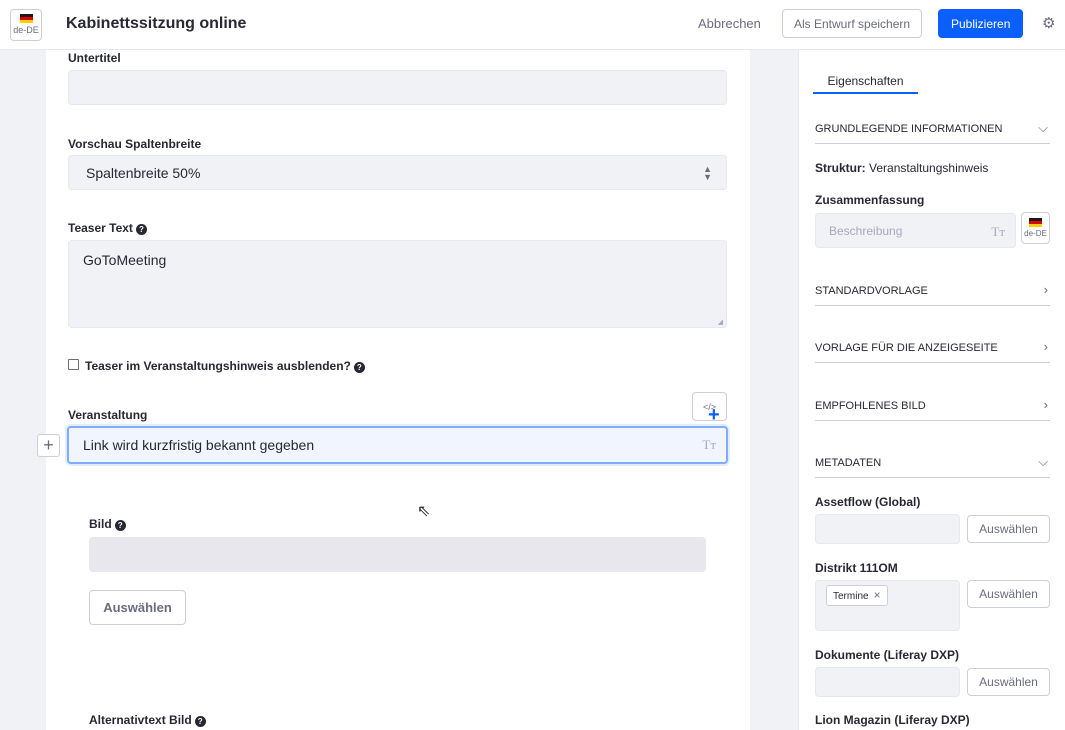  Describe the element at coordinates (887, 682) in the screenshot. I see `documents-input` at that location.